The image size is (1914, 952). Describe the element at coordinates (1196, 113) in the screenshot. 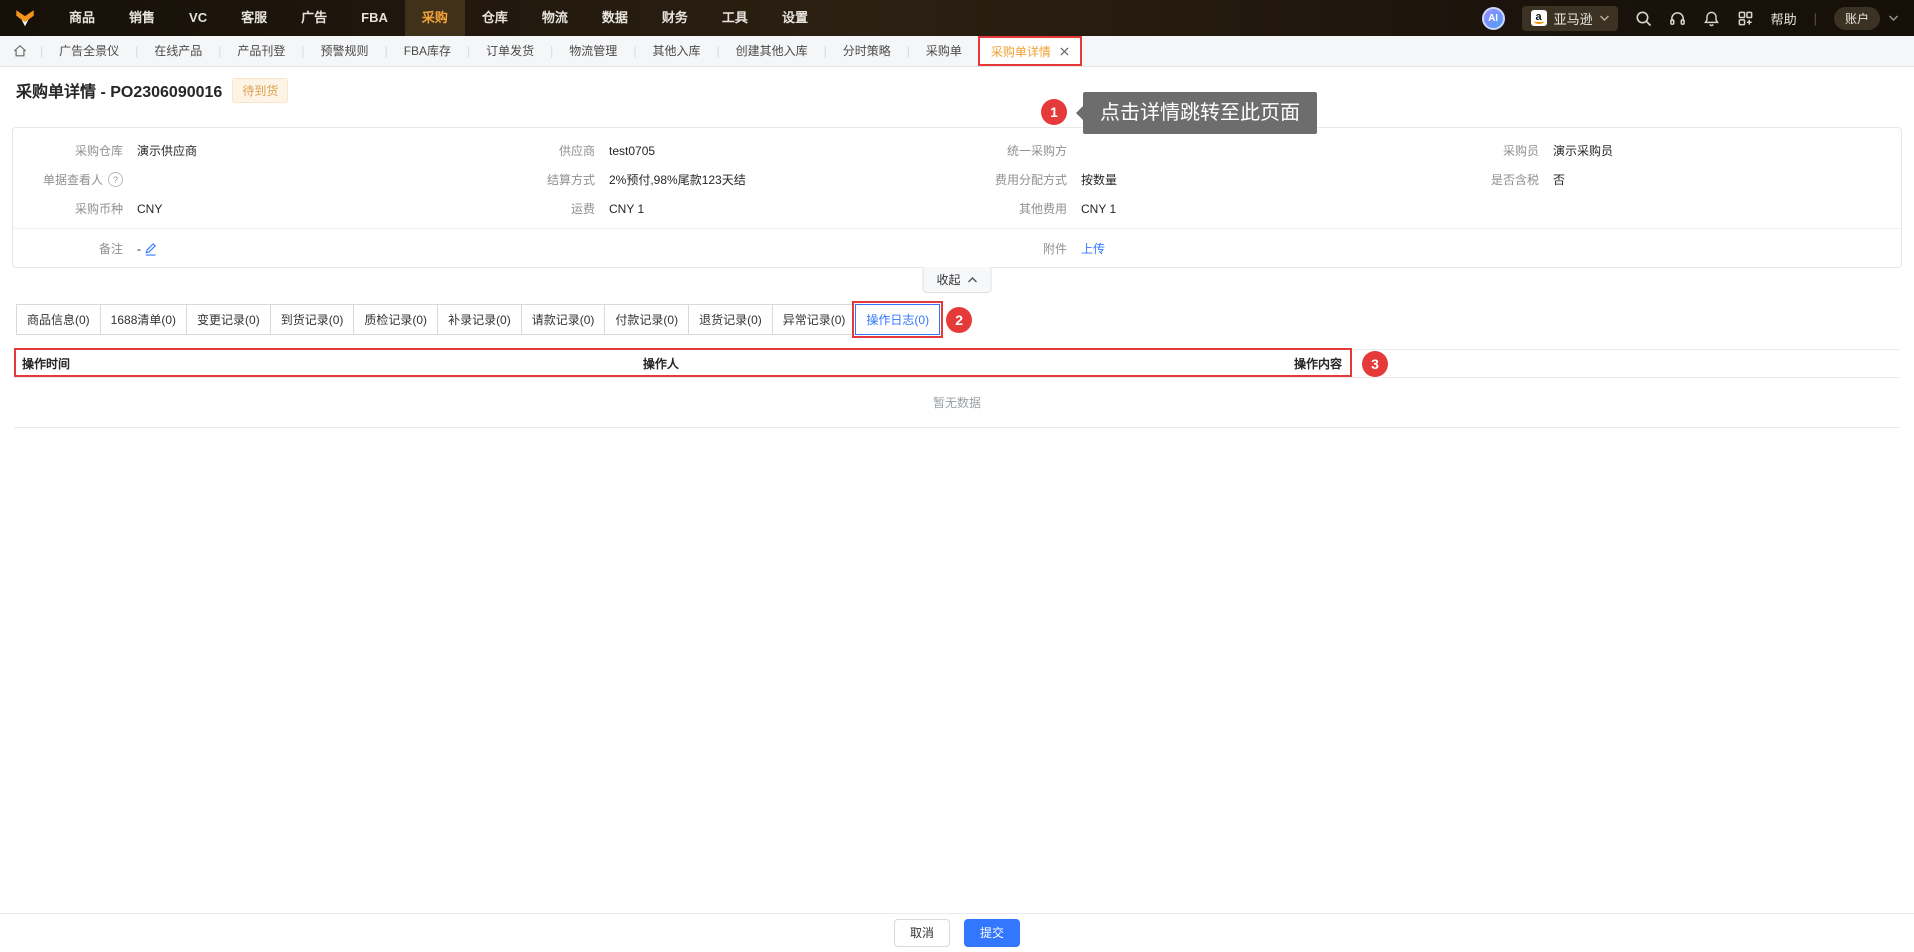

I see `annotation-tooltip: 点击详情跳转至此页面` at that location.